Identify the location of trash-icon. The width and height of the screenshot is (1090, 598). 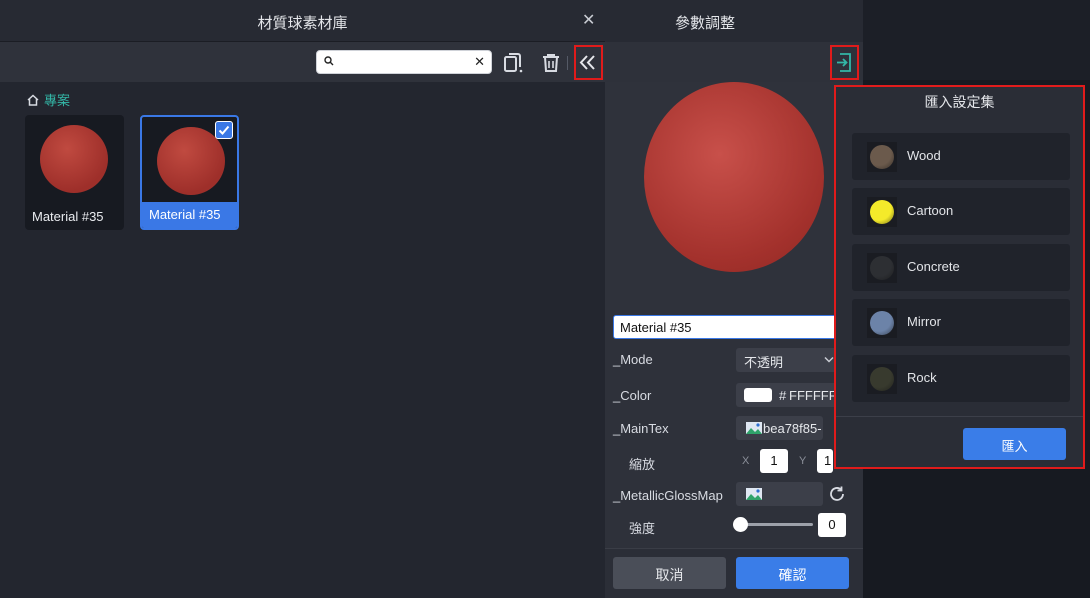
(551, 63).